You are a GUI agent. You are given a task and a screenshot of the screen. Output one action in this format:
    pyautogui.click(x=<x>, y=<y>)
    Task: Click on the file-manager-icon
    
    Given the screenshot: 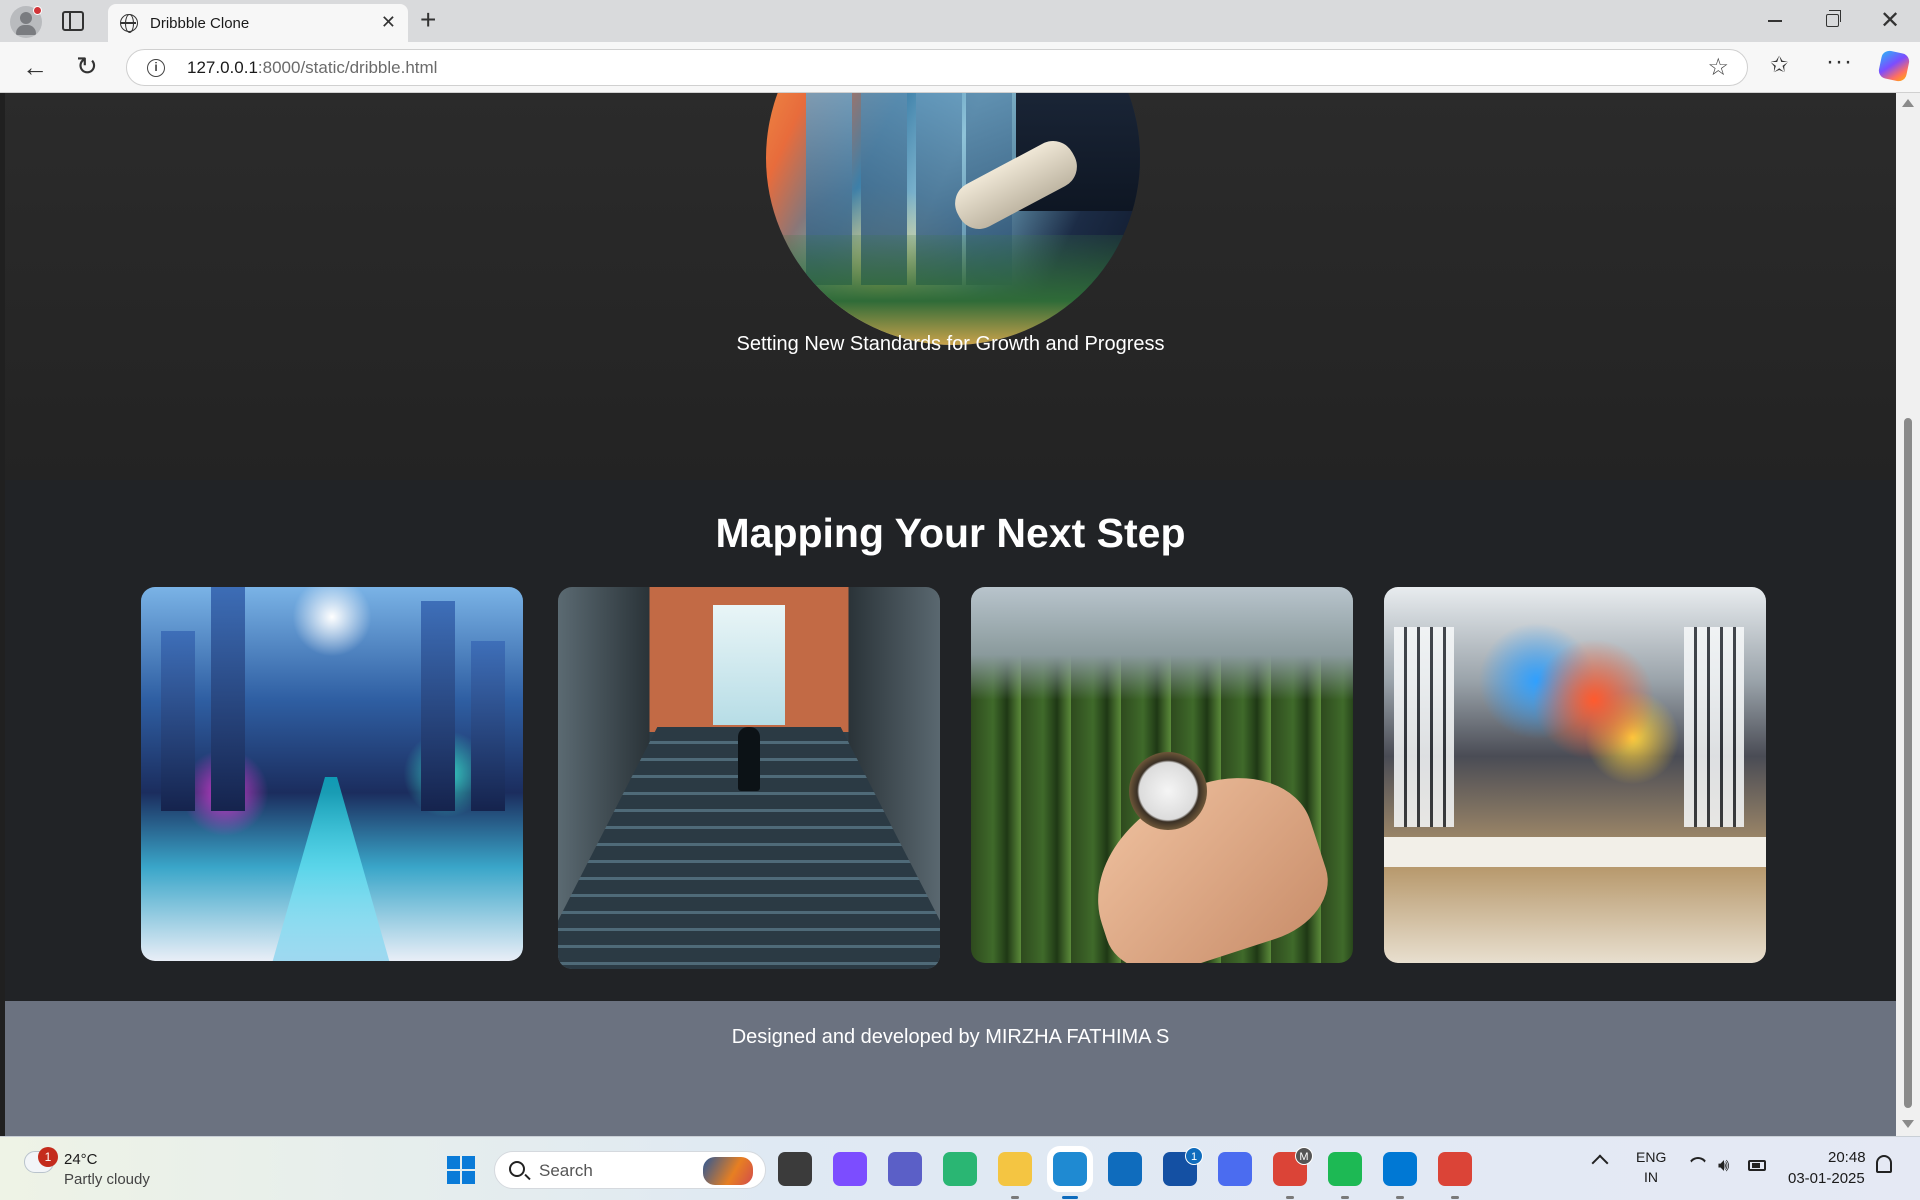 What is the action you would take?
    pyautogui.click(x=795, y=1169)
    